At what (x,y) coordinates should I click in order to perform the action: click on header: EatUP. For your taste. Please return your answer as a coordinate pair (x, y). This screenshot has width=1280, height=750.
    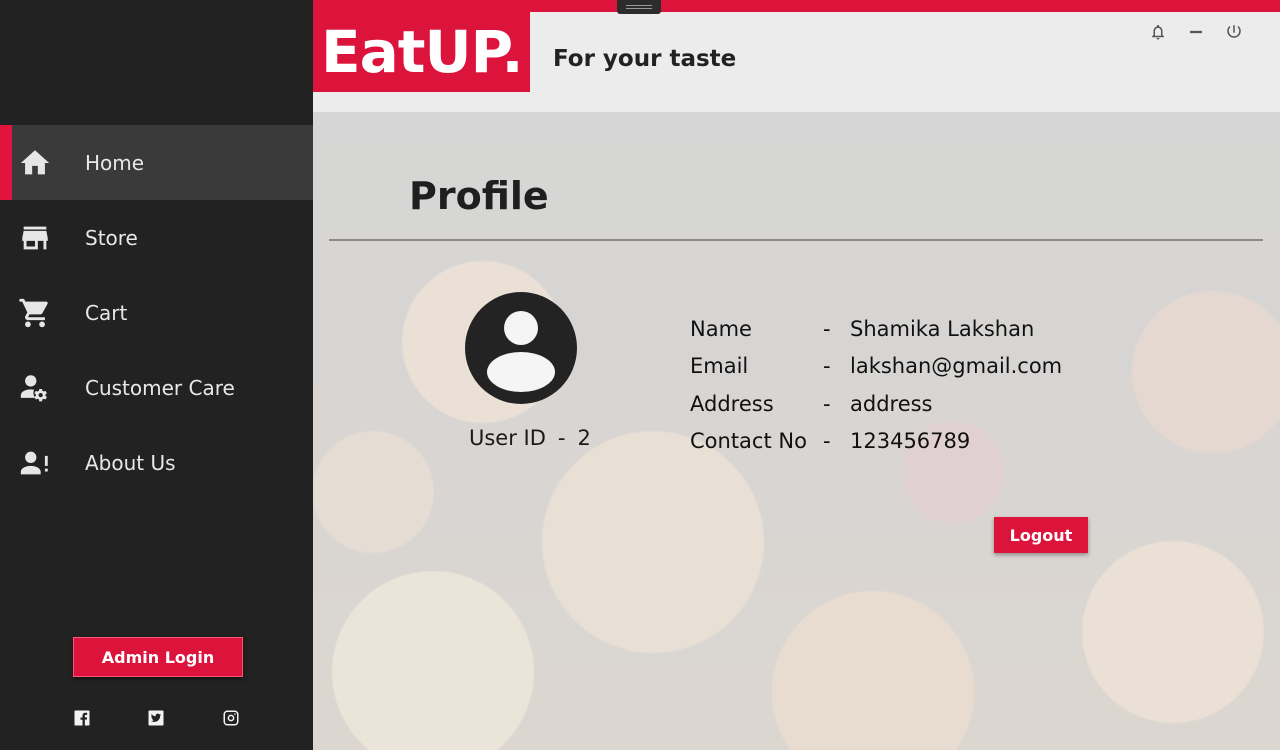
    Looking at the image, I should click on (796, 62).